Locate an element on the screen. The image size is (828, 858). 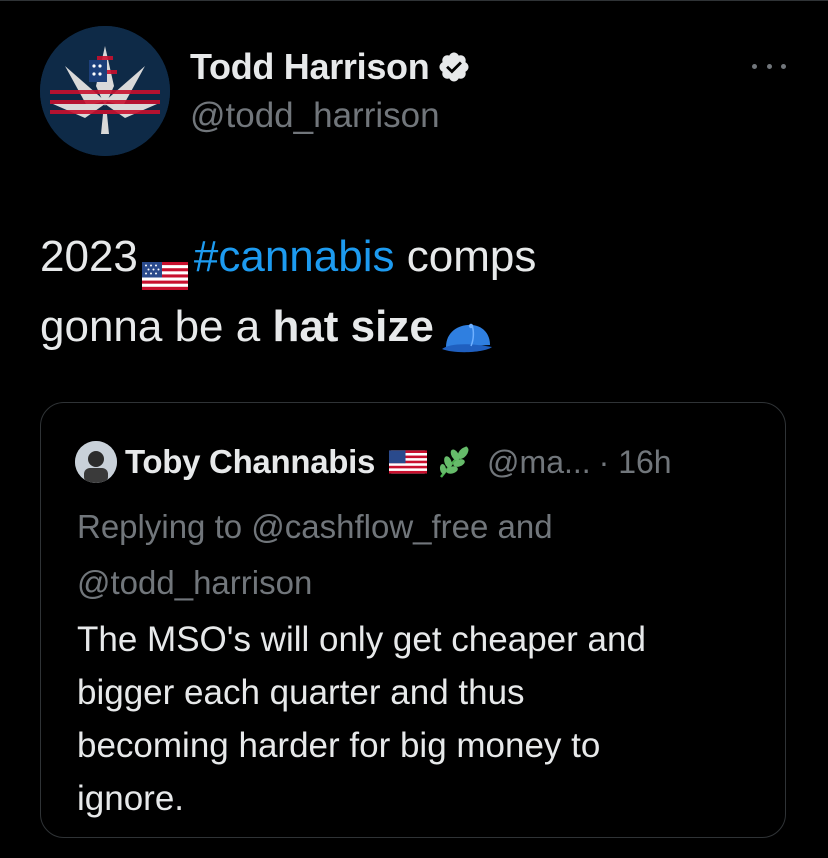
replying-to-line-2: @todd_harrison is located at coordinates (195, 582).